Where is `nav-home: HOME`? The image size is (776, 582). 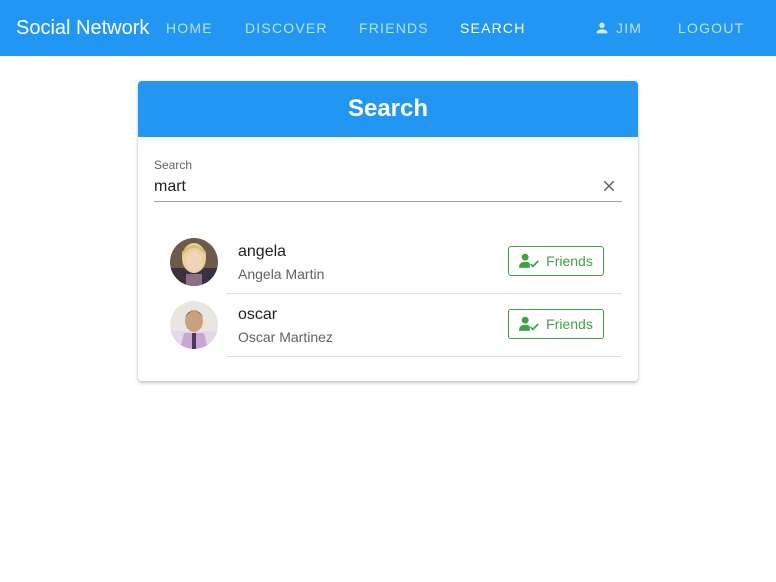 nav-home: HOME is located at coordinates (189, 28).